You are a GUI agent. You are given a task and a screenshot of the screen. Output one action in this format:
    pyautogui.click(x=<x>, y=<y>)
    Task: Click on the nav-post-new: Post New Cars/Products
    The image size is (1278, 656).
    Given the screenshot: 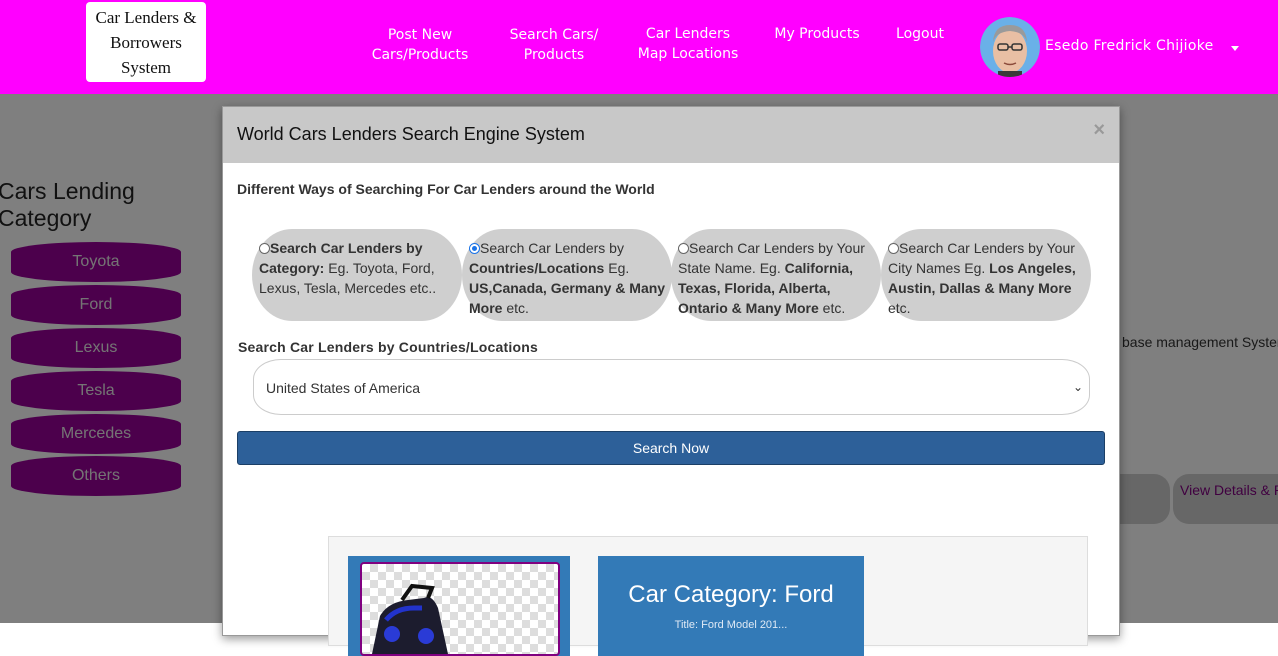 What is the action you would take?
    pyautogui.click(x=420, y=45)
    